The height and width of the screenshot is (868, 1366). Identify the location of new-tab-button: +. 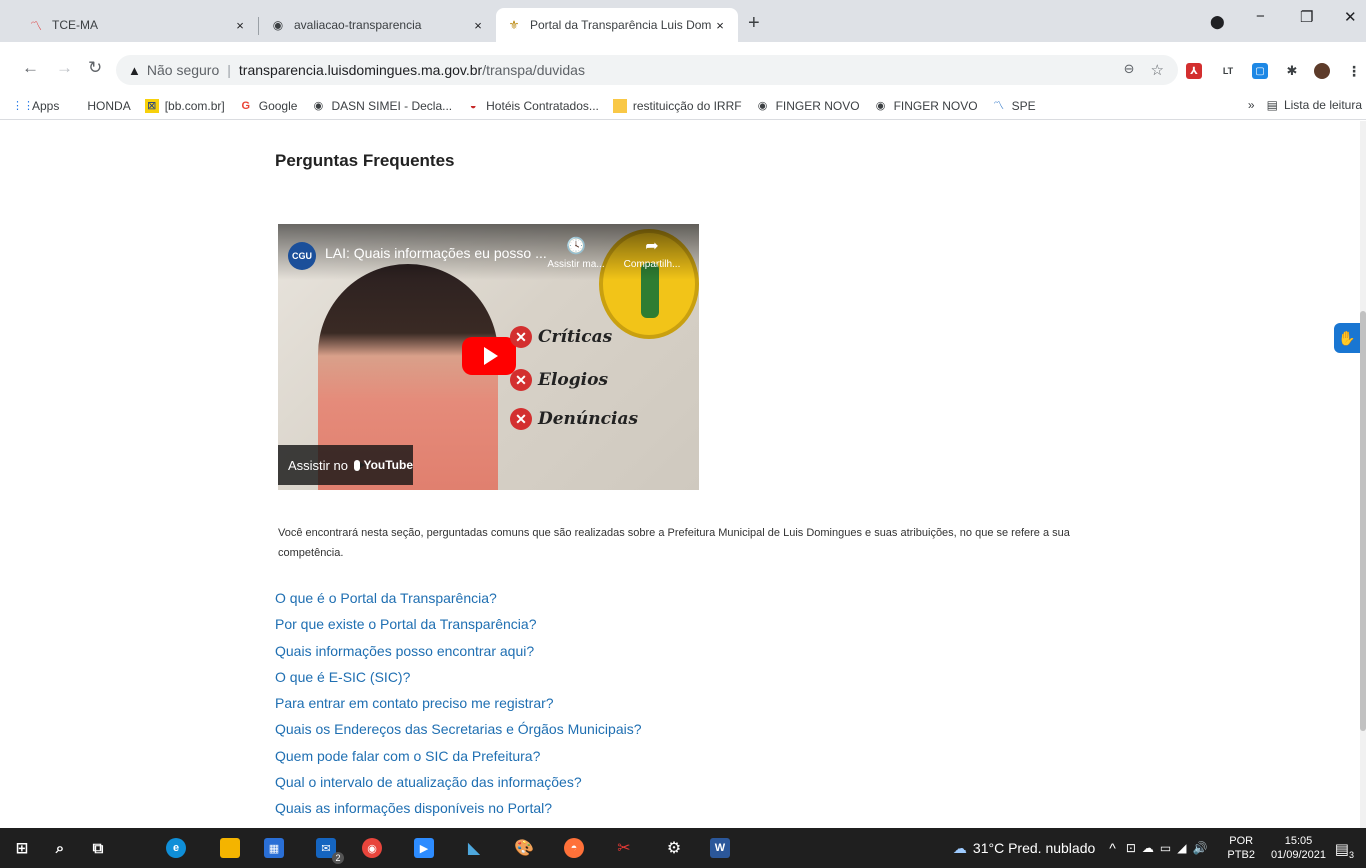
(754, 23).